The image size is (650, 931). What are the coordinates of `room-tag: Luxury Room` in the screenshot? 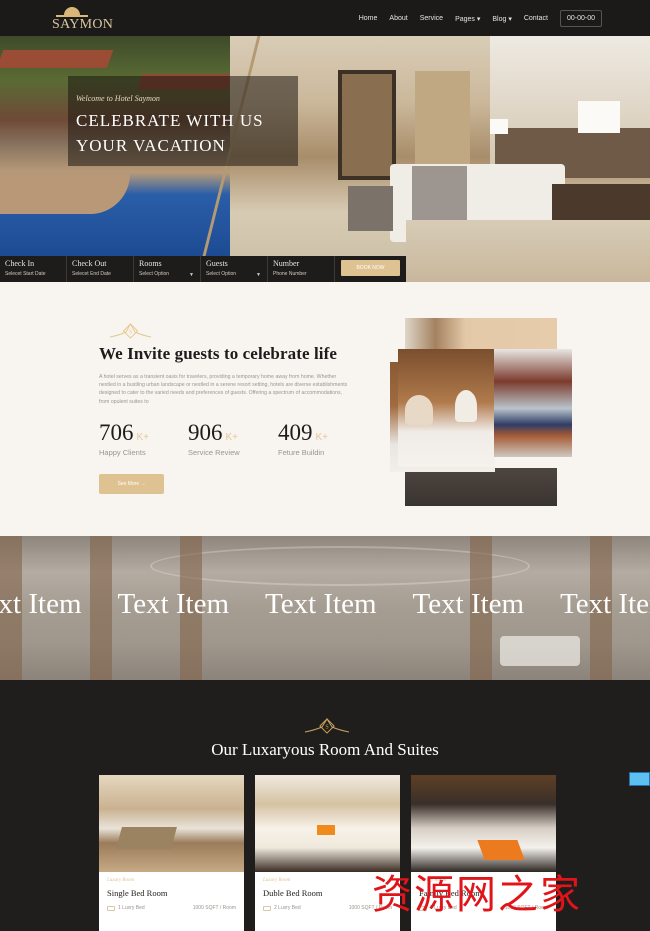 It's located at (121, 880).